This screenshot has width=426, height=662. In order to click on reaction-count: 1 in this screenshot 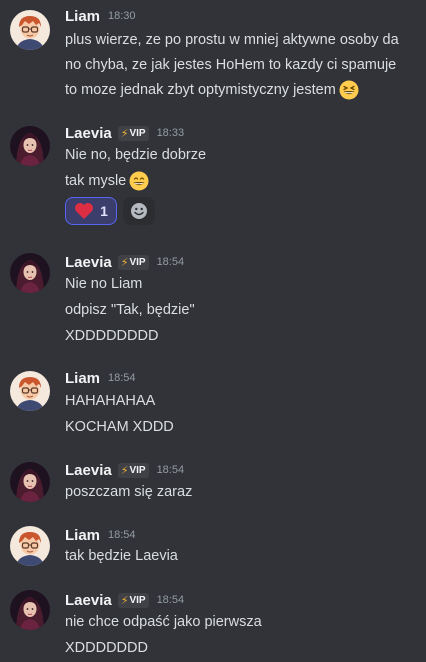, I will do `click(104, 211)`.